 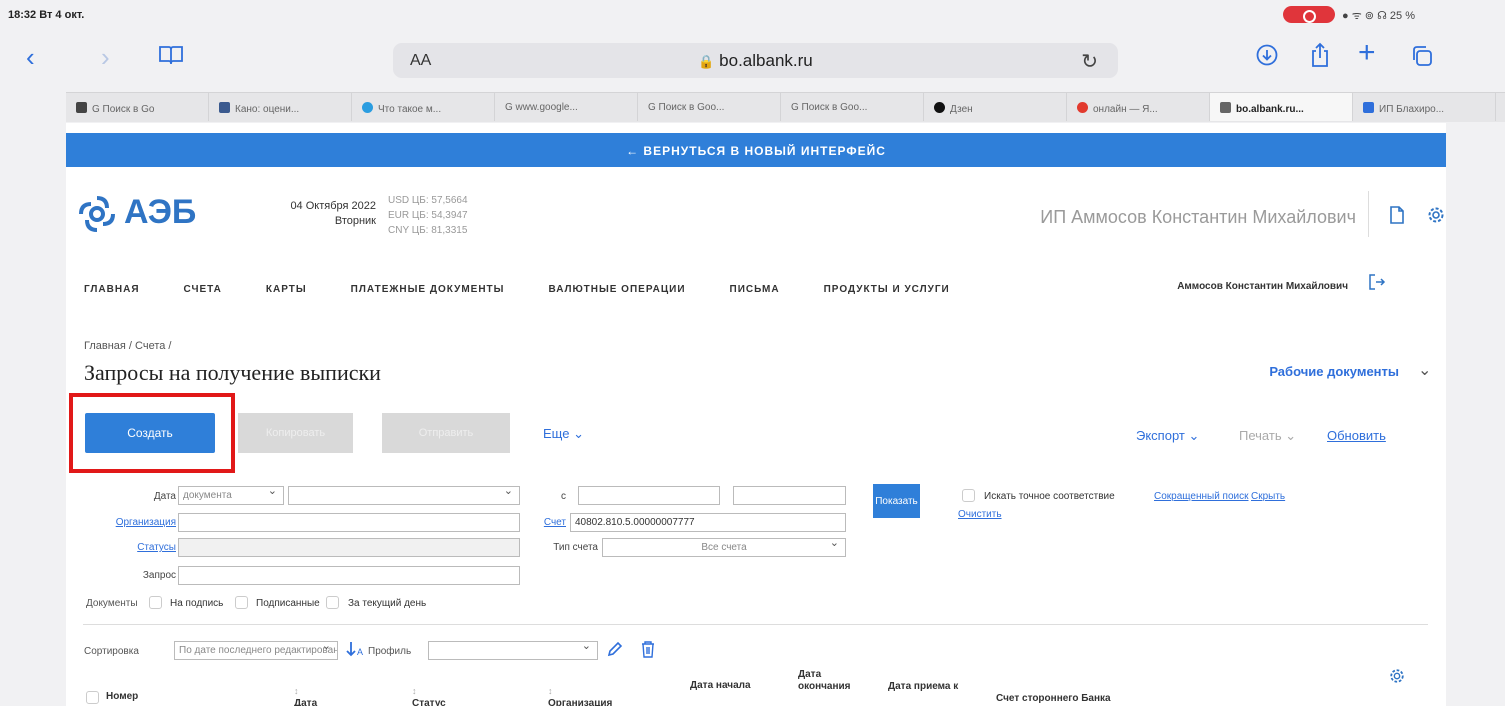 What do you see at coordinates (349, 522) in the screenshot?
I see `organization-input` at bounding box center [349, 522].